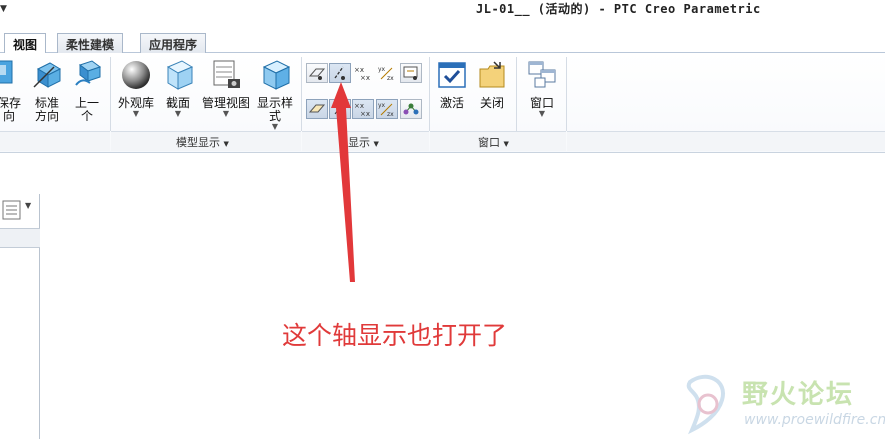 This screenshot has width=885, height=439. What do you see at coordinates (798, 395) in the screenshot?
I see `watermark-brand: 野火论坛` at bounding box center [798, 395].